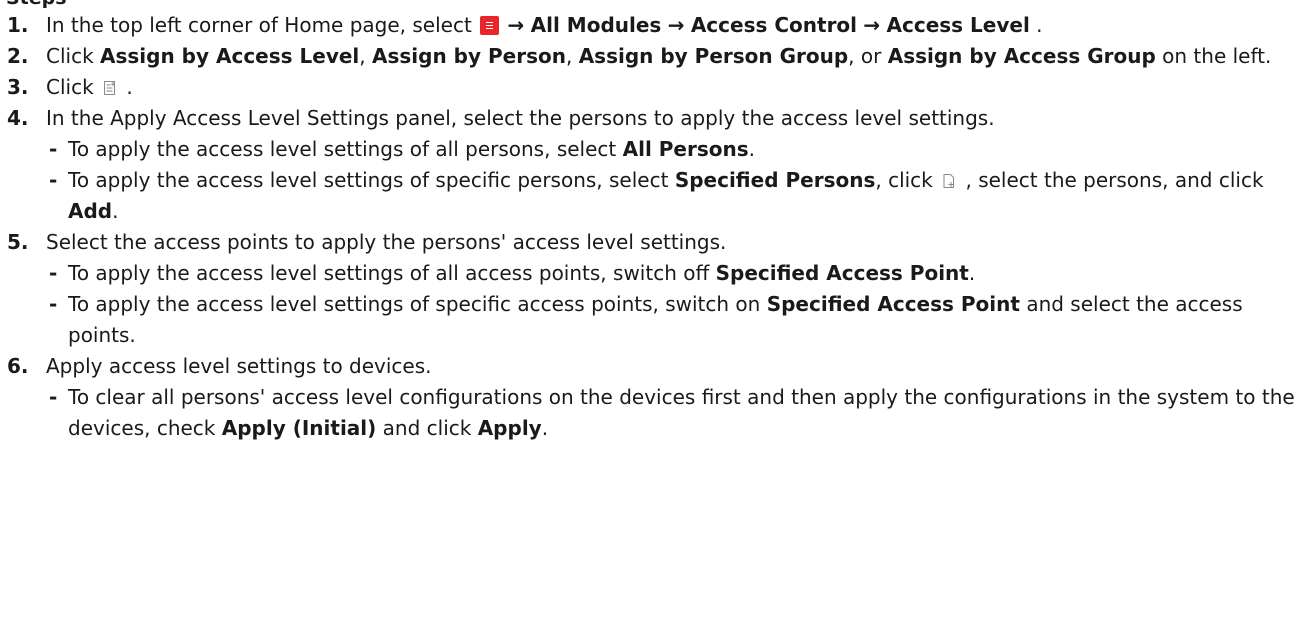  Describe the element at coordinates (1021, 56) in the screenshot. I see `option-assign-by-access-group: Assign by Access Group` at that location.